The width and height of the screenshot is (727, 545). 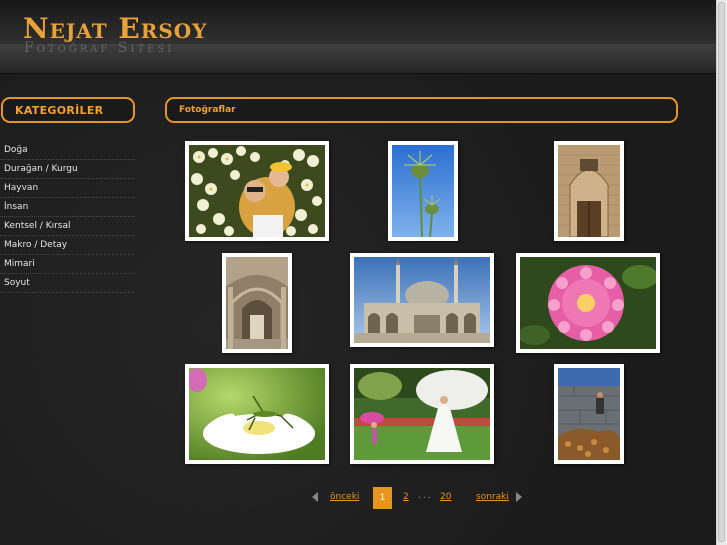 What do you see at coordinates (67, 207) in the screenshot?
I see `sidebar-item-insan: İnsan` at bounding box center [67, 207].